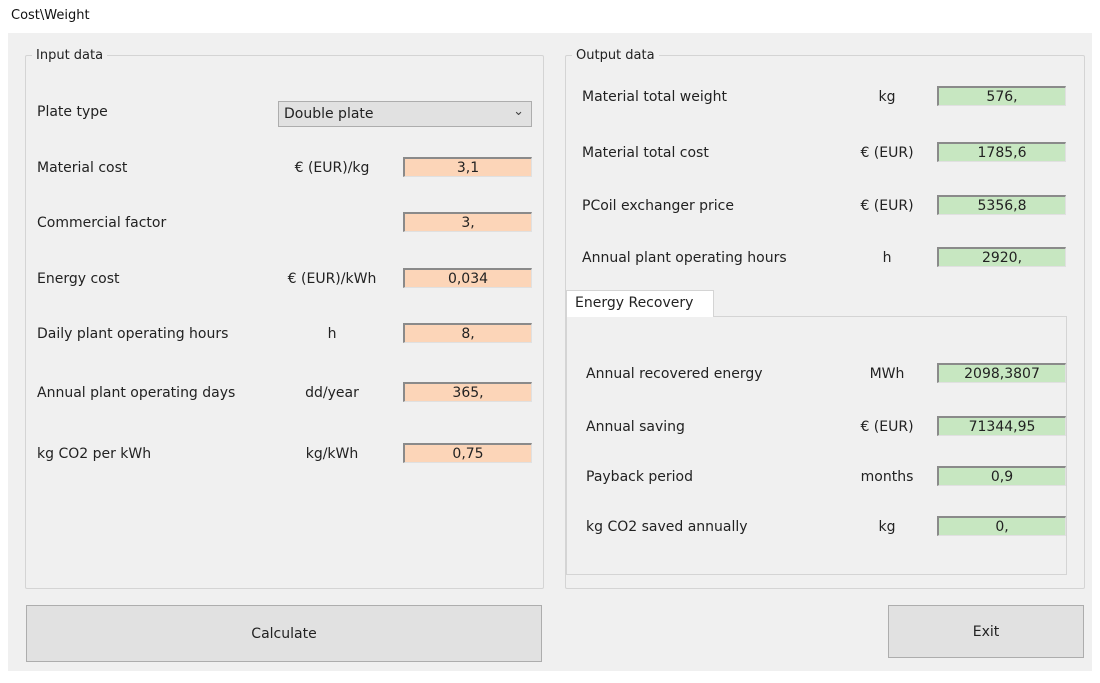 The width and height of the screenshot is (1100, 683). I want to click on material-cost-unit: € (EUR)/kg, so click(332, 168).